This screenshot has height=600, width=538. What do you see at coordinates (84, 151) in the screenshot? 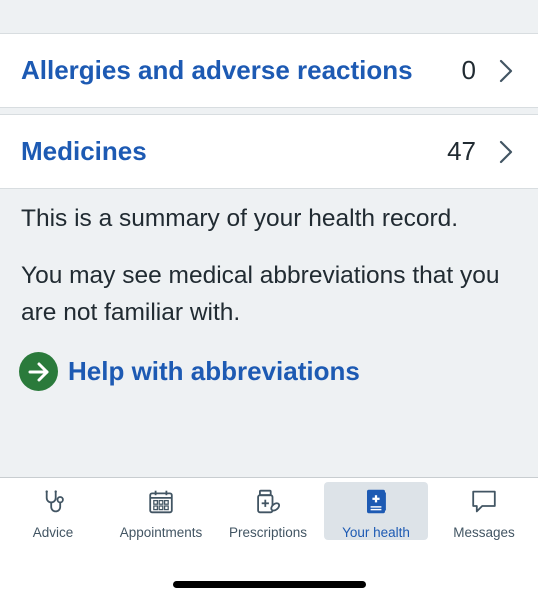
I see `record-row-label: Medicines` at bounding box center [84, 151].